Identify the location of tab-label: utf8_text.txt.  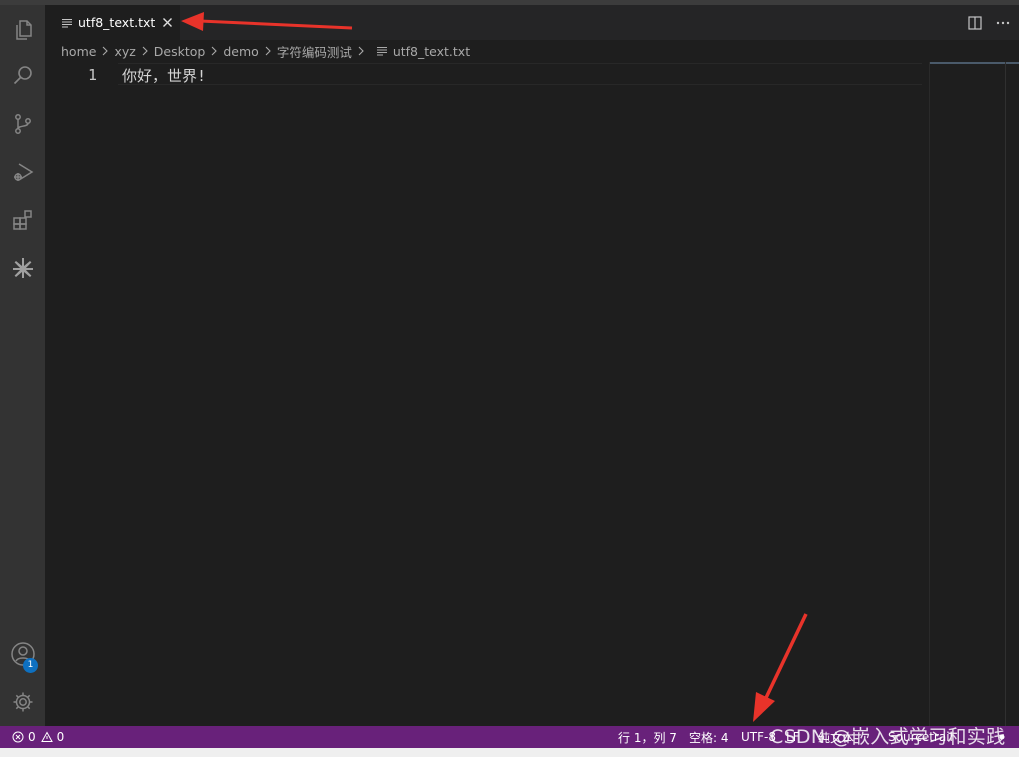
(117, 22).